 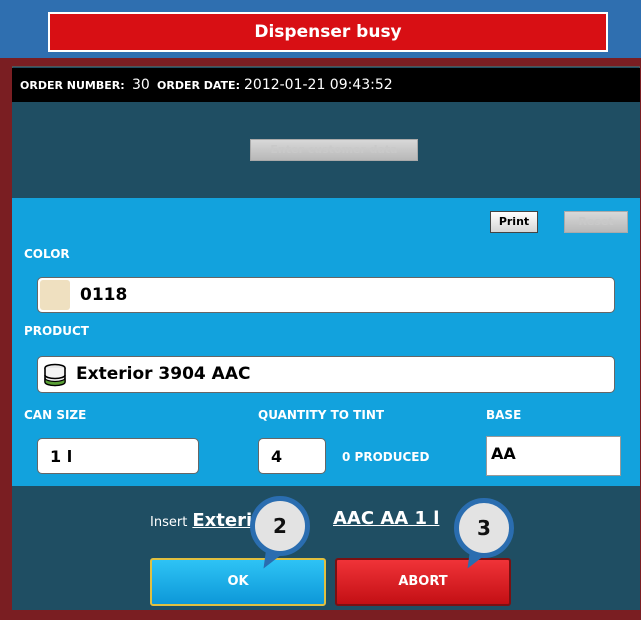 What do you see at coordinates (198, 85) in the screenshot?
I see `order-date-label: ORDER DATE:` at bounding box center [198, 85].